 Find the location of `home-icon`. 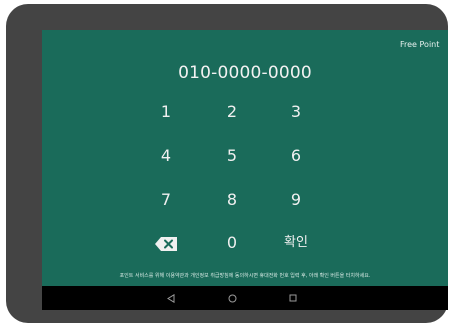

home-icon is located at coordinates (232, 298).